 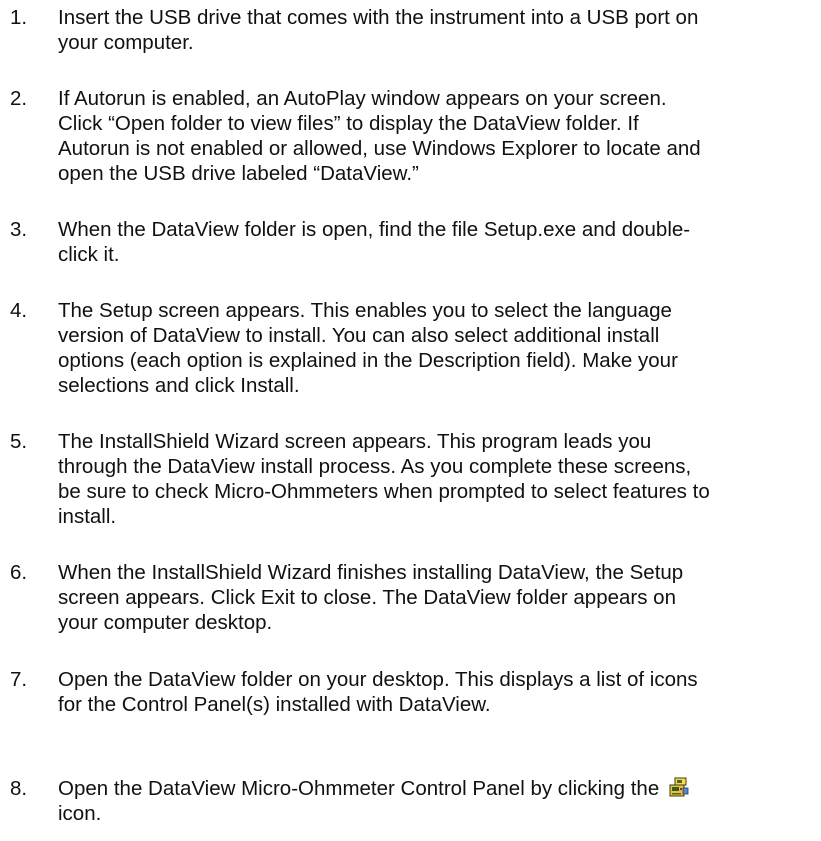 What do you see at coordinates (126, 42) in the screenshot?
I see `step-text-line: your computer.` at bounding box center [126, 42].